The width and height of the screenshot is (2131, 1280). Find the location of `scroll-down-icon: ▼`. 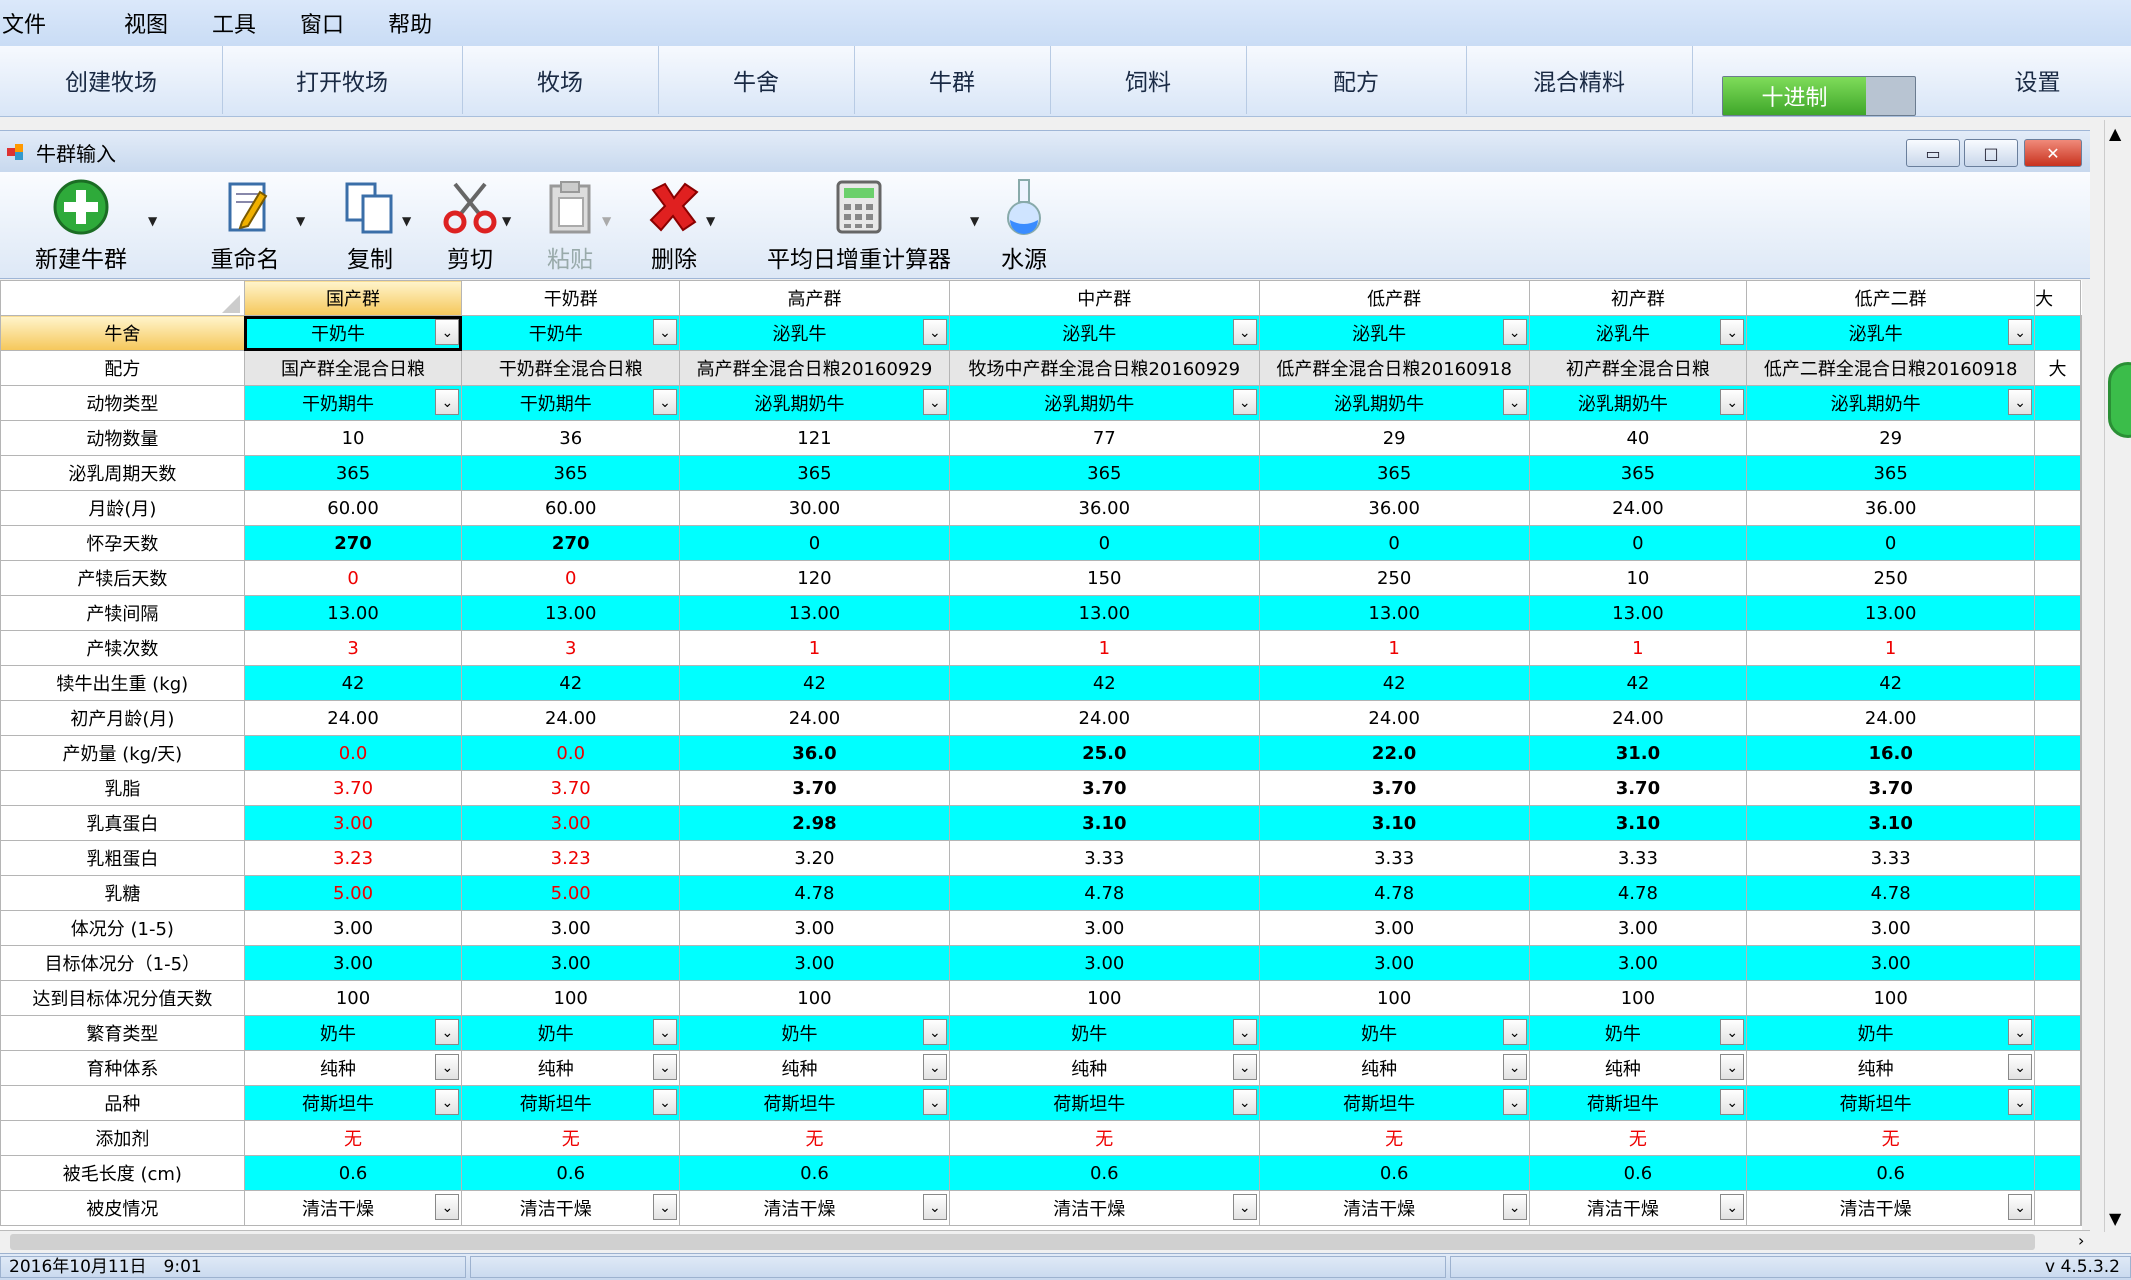

scroll-down-icon: ▼ is located at coordinates (2115, 1218).